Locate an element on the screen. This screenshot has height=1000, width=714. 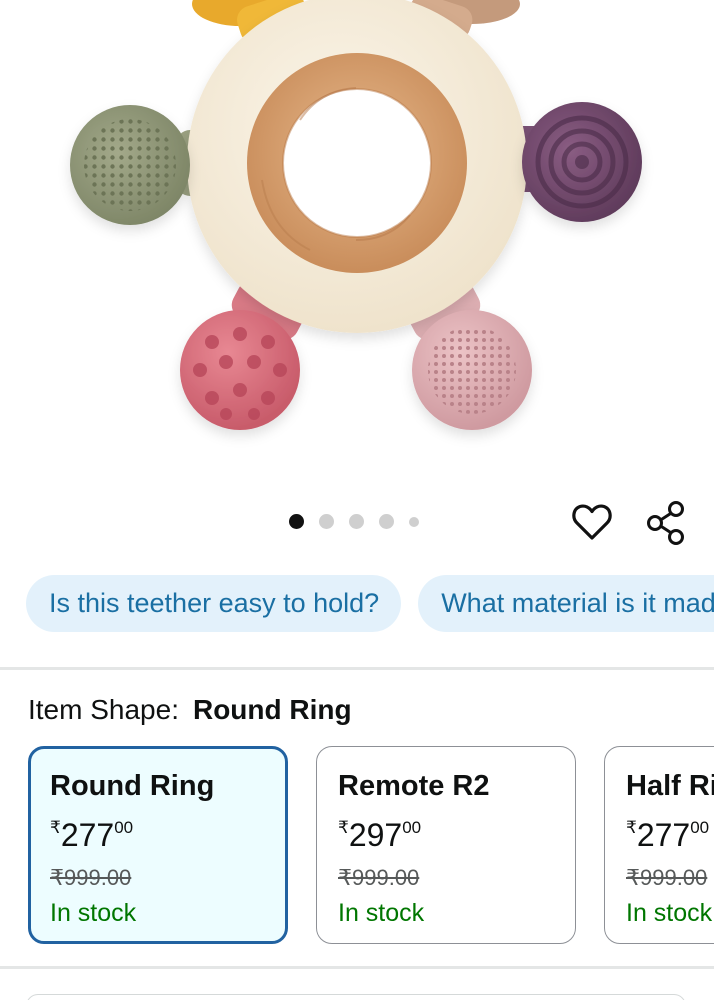
variant-title: Half Ring is located at coordinates (670, 786).